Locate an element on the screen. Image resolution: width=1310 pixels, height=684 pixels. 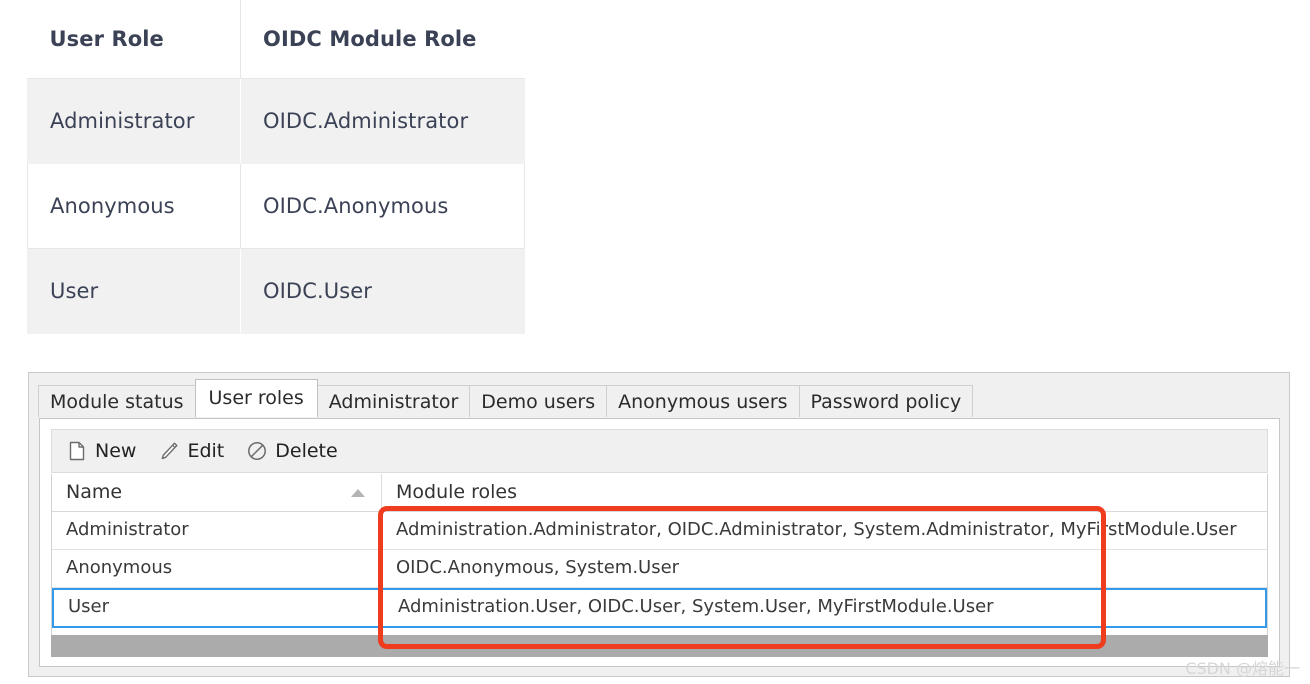
cell-user-role: Anonymous is located at coordinates (134, 206).